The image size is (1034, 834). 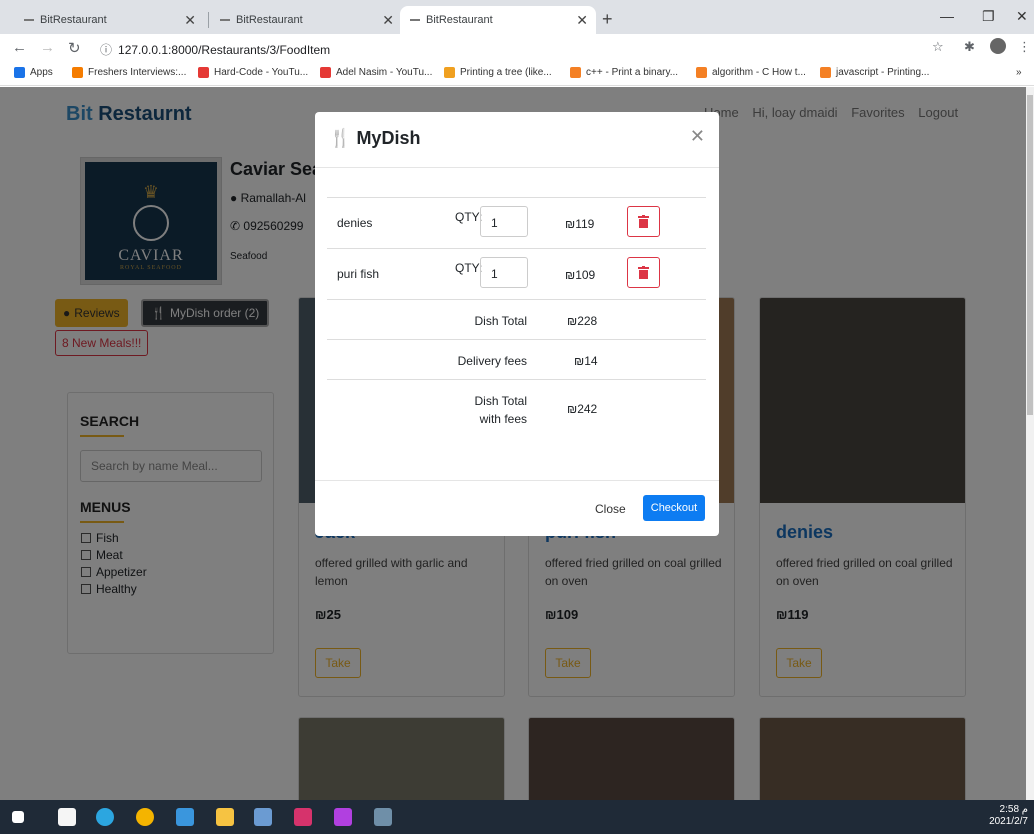 What do you see at coordinates (355, 223) in the screenshot?
I see `item-name: denies` at bounding box center [355, 223].